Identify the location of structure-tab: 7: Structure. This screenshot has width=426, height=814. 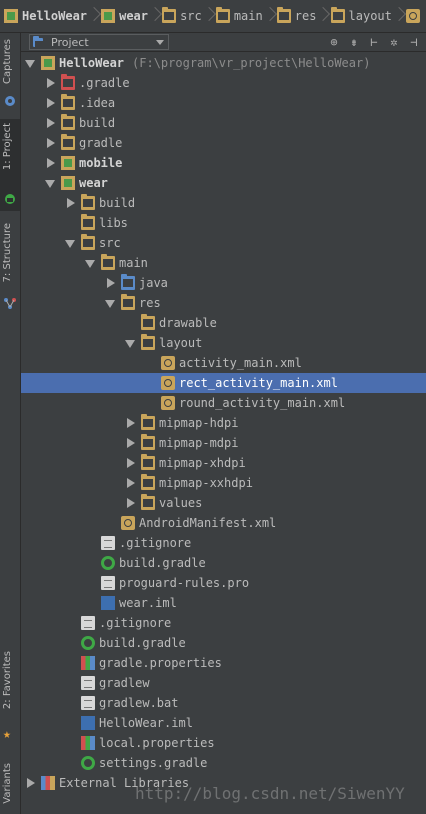
(10, 266).